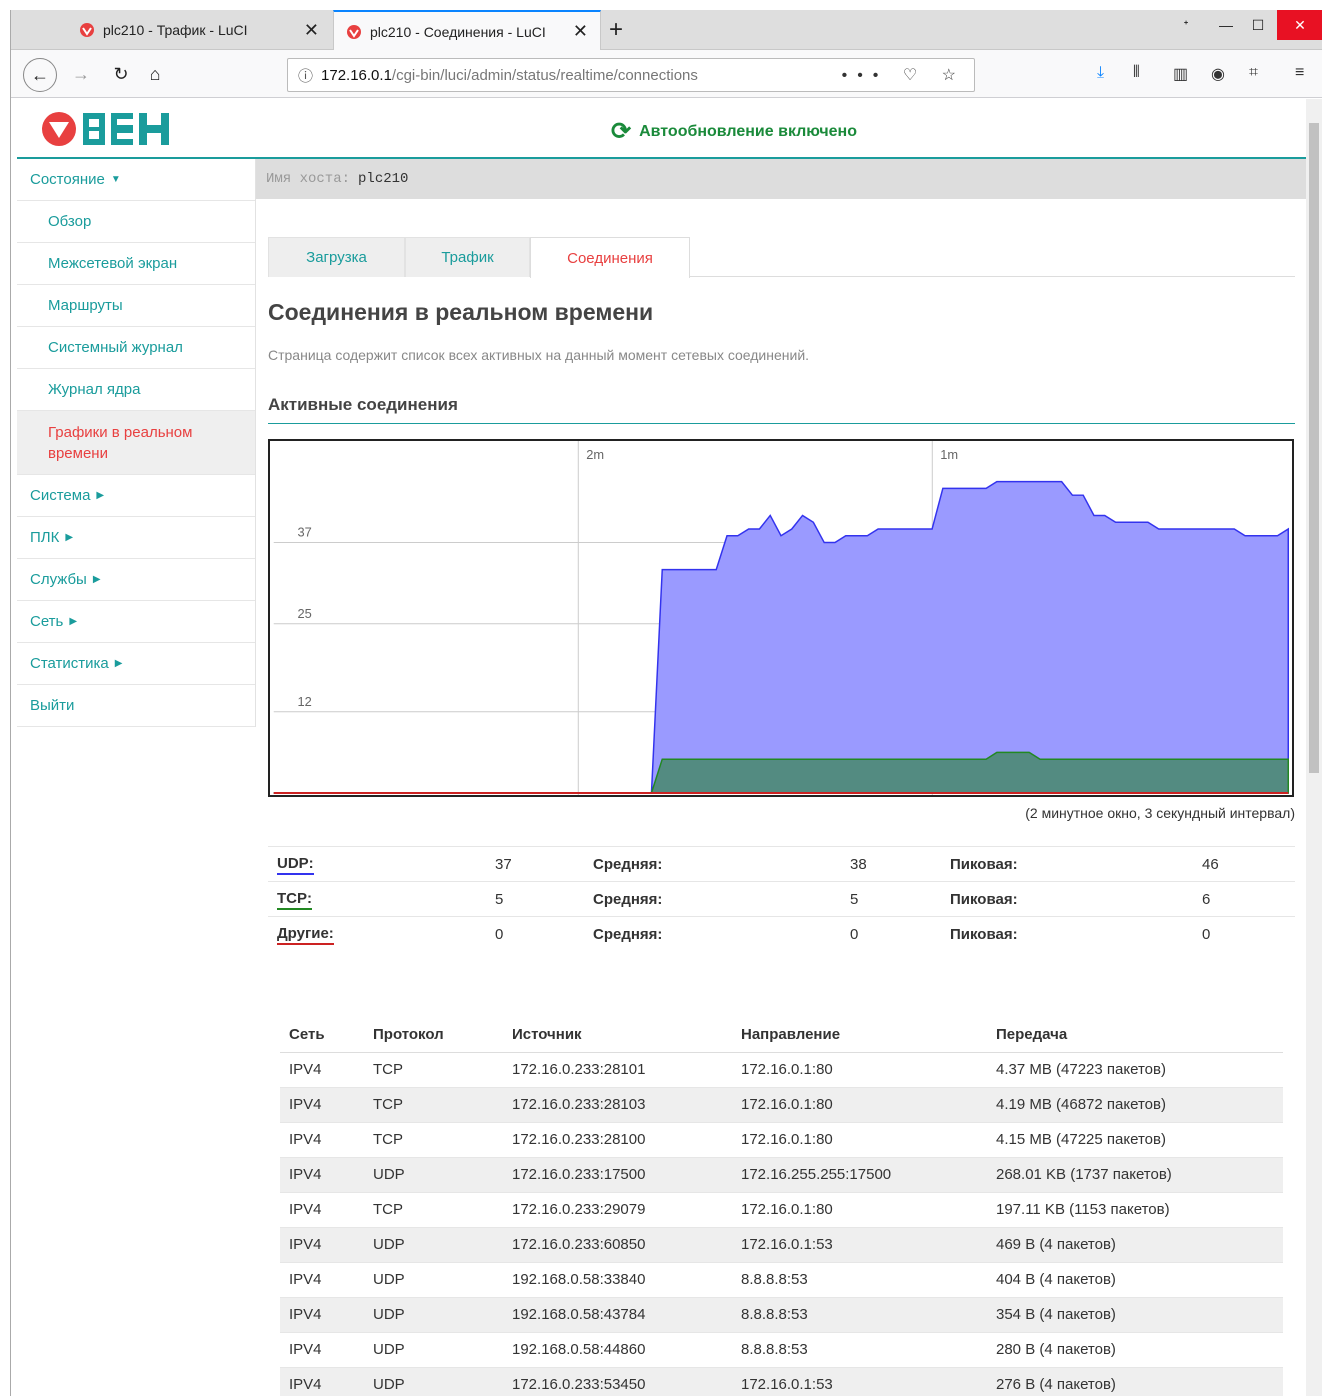 The image size is (1322, 1396). Describe the element at coordinates (1136, 73) in the screenshot. I see `library-icon: ⫴` at that location.